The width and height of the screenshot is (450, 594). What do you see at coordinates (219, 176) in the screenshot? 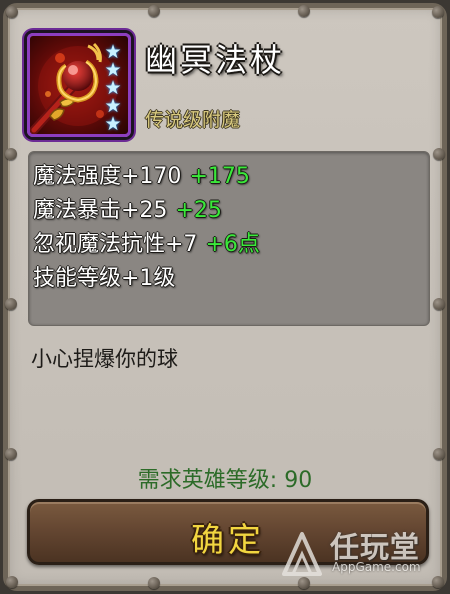
I see `stat-bonus: +175` at bounding box center [219, 176].